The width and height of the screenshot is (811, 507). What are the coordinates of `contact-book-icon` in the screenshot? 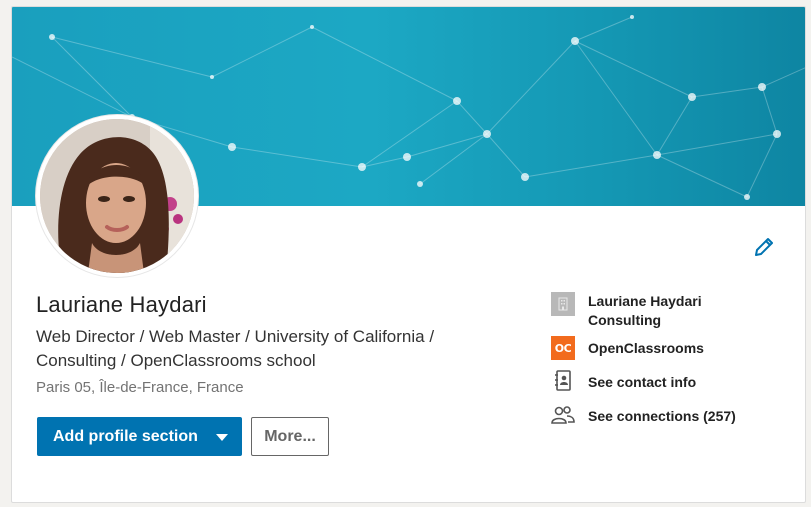 It's located at (563, 381).